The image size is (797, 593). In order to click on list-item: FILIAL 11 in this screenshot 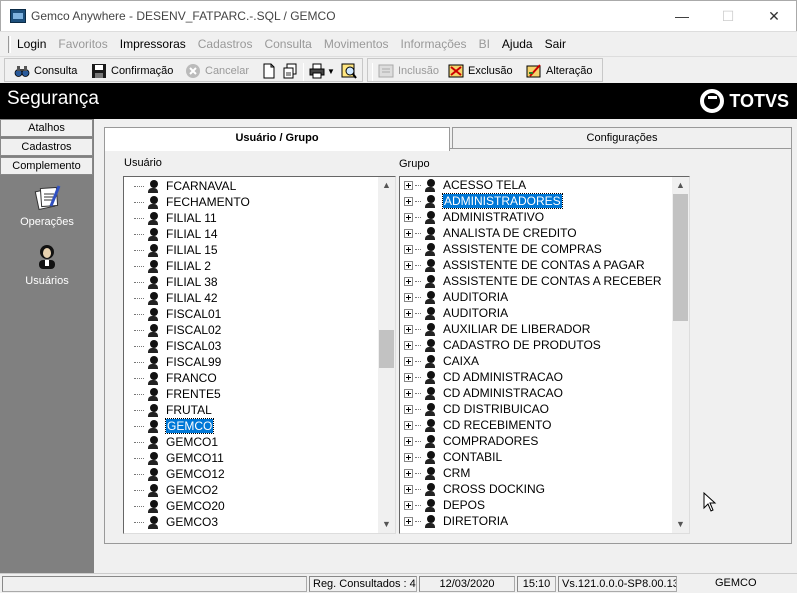, I will do `click(175, 218)`.